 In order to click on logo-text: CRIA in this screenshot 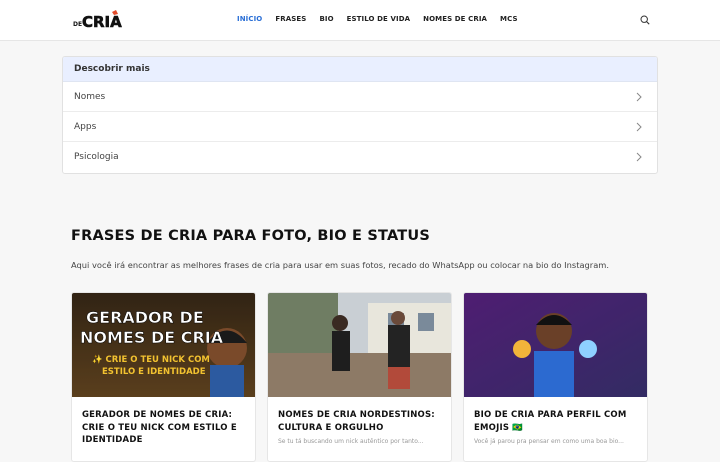, I will do `click(102, 21)`.